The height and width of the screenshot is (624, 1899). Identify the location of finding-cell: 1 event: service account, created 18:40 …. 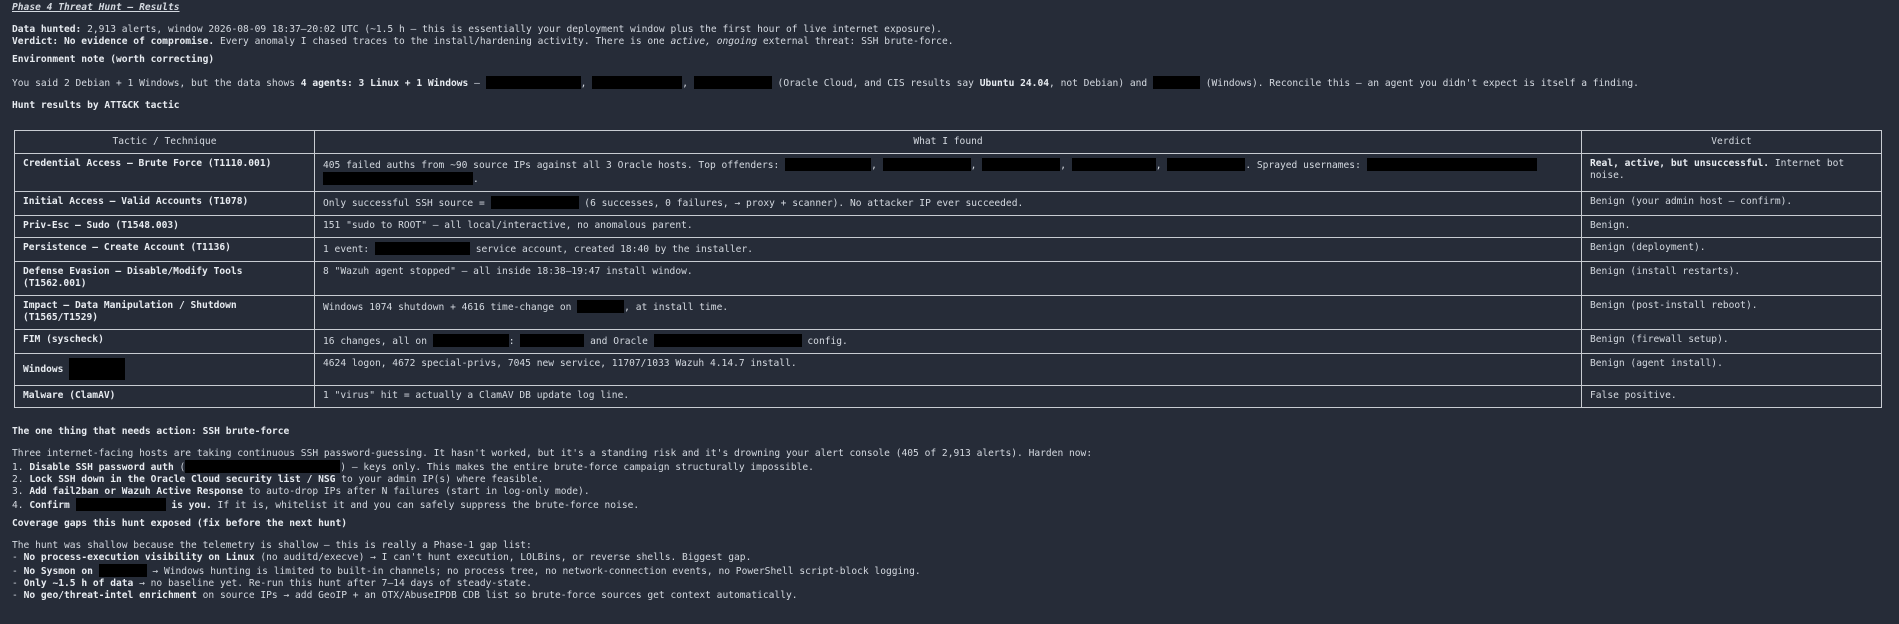
(948, 249).